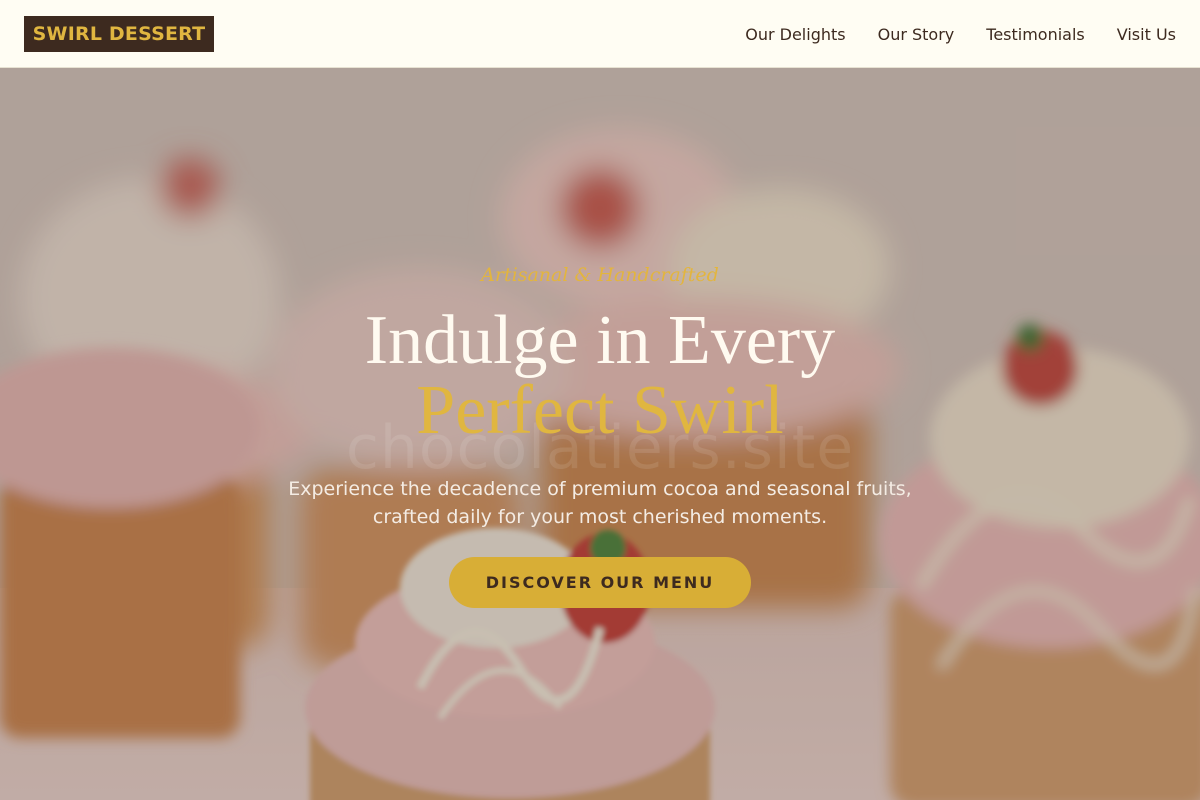  What do you see at coordinates (119, 34) in the screenshot?
I see `brand-logo: SWIRL DESSERT` at bounding box center [119, 34].